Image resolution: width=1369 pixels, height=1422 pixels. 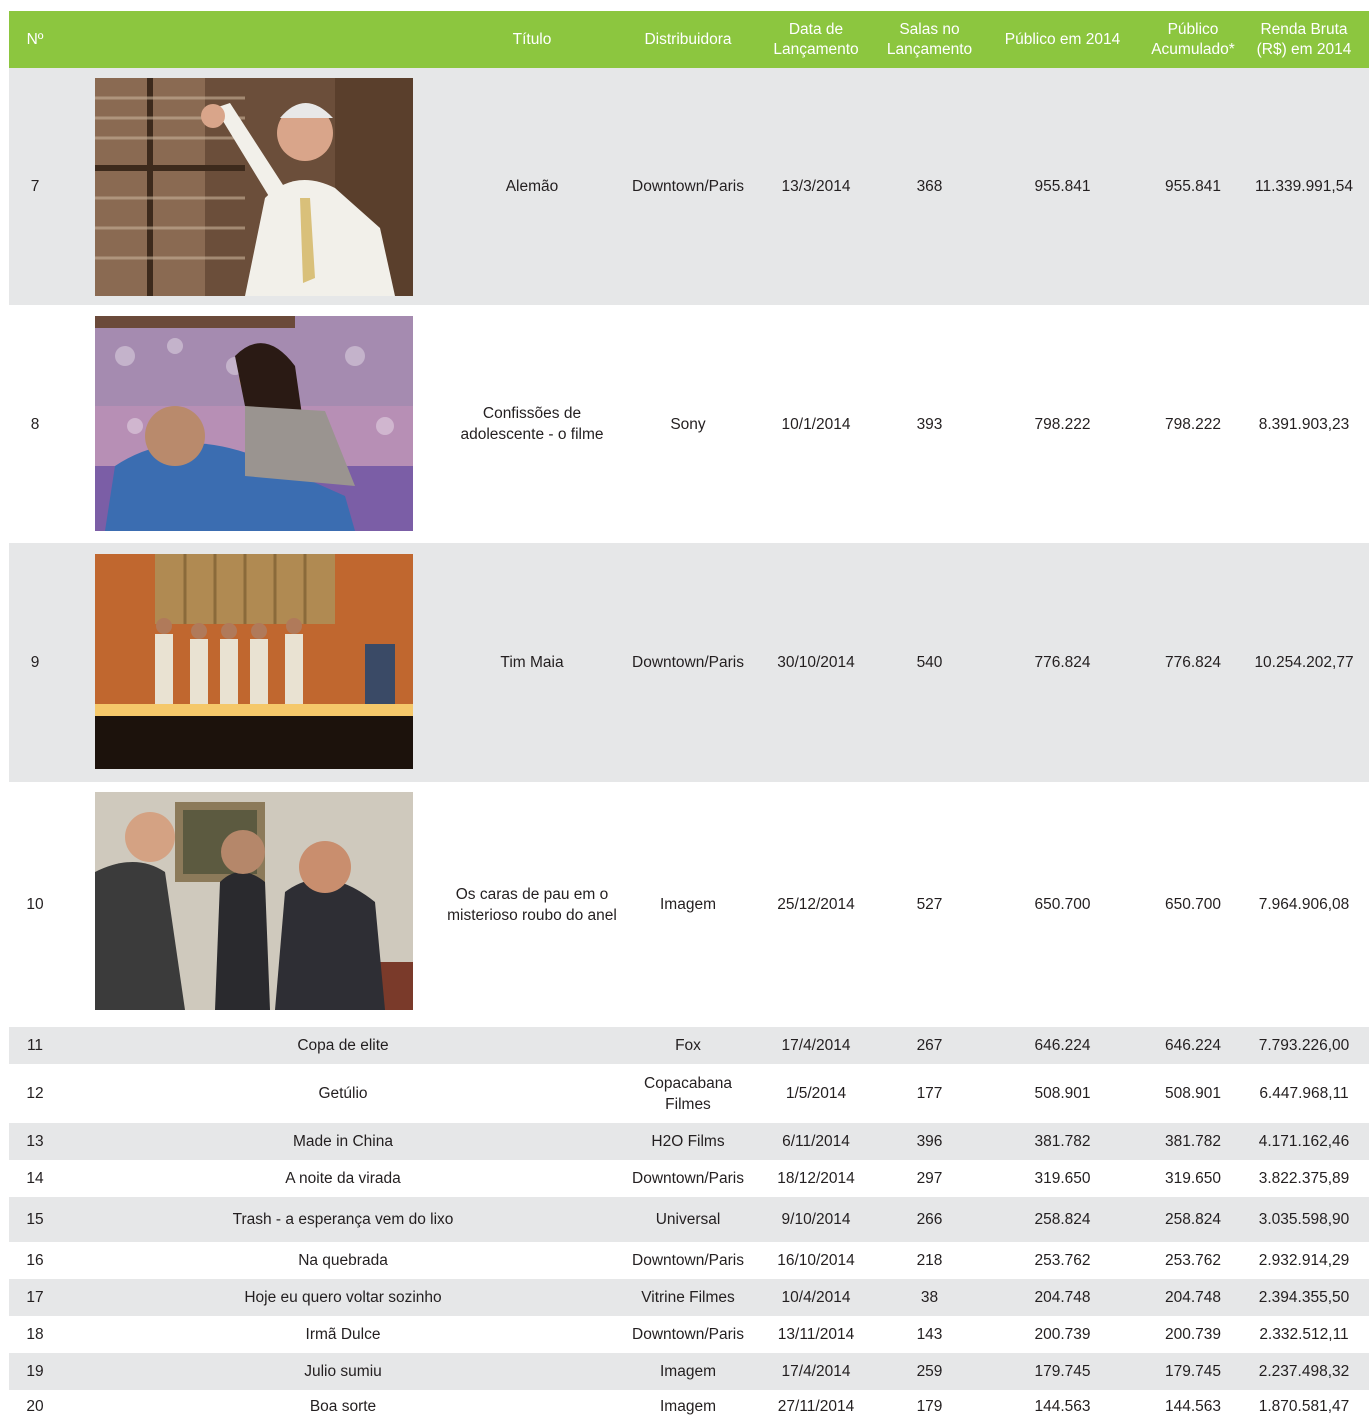 I want to click on cell-revenue: 8.391.903,23, so click(x=1304, y=424).